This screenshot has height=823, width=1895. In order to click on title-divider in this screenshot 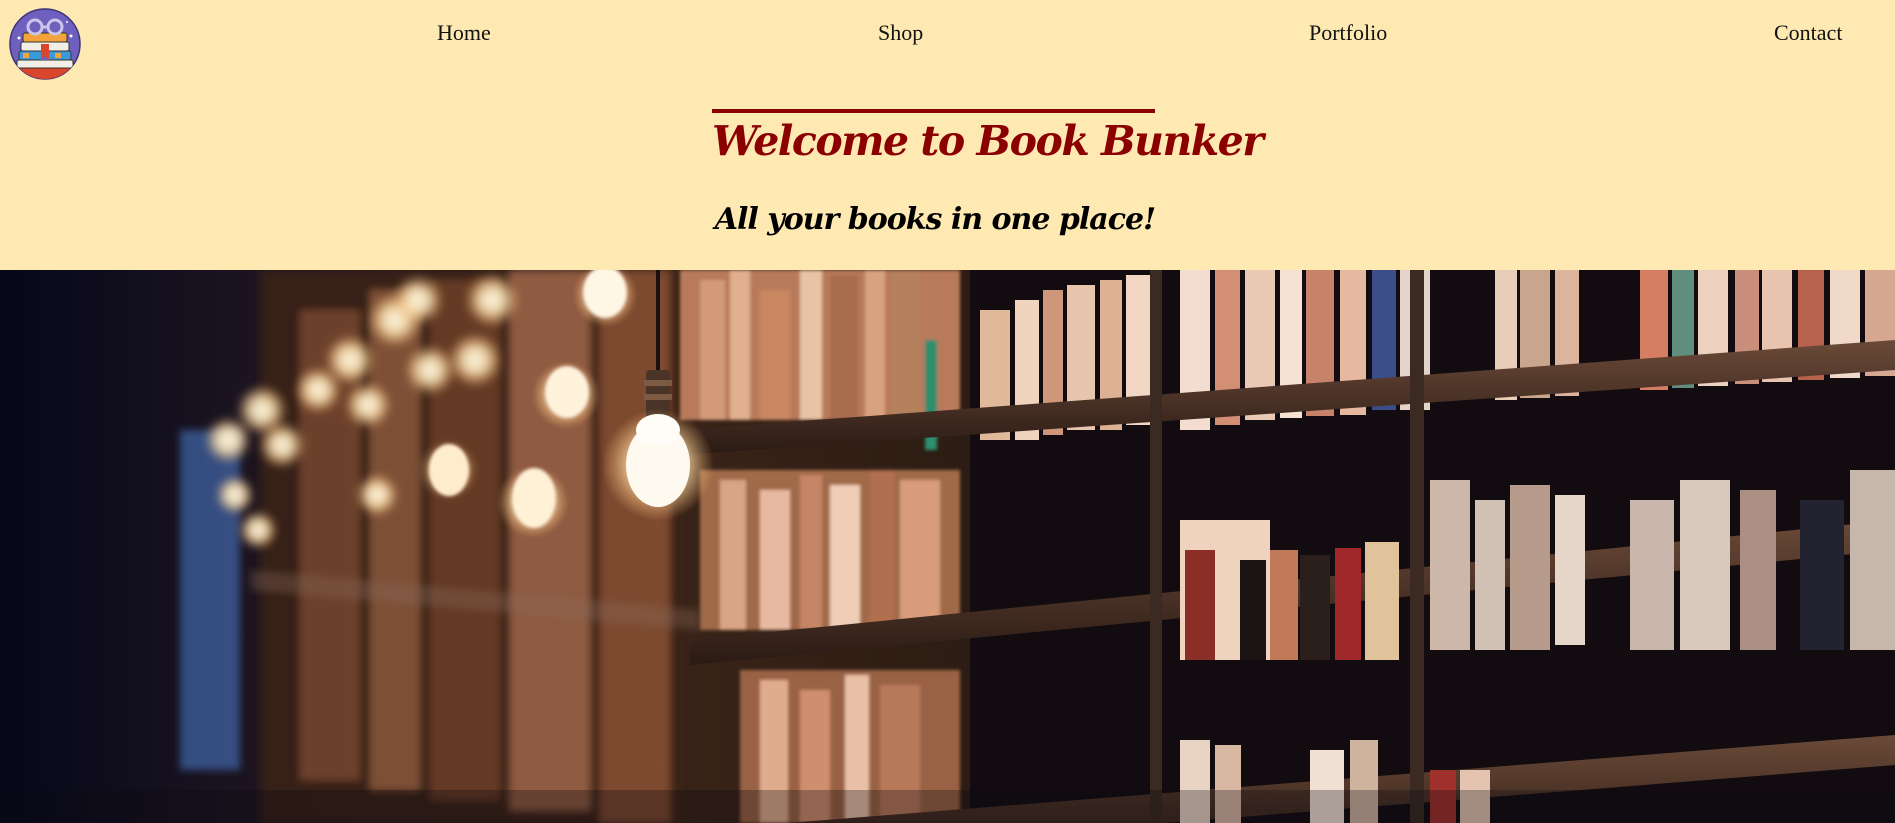, I will do `click(933, 111)`.